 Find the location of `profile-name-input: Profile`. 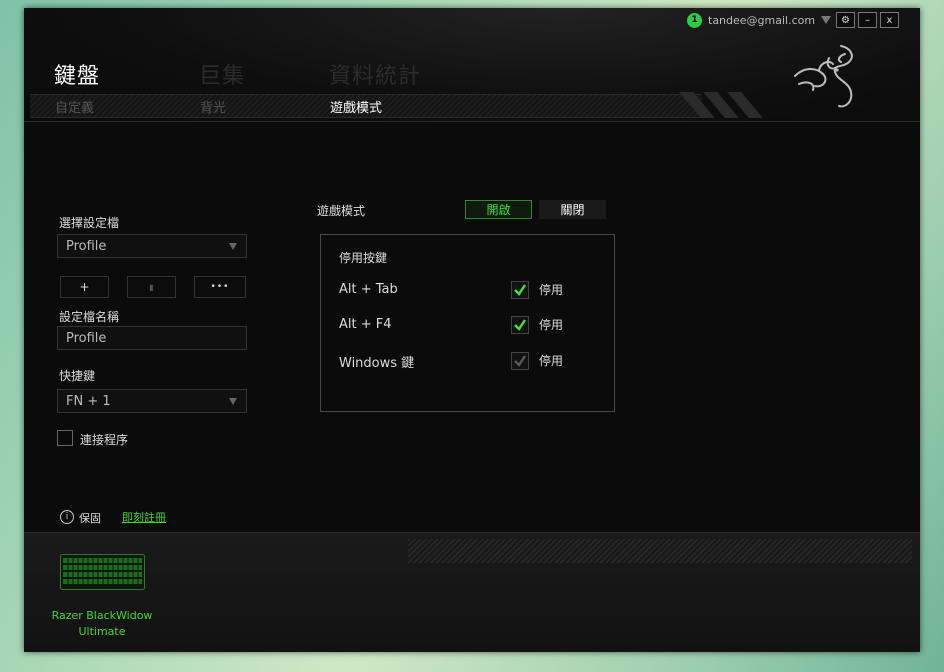

profile-name-input: Profile is located at coordinates (152, 338).